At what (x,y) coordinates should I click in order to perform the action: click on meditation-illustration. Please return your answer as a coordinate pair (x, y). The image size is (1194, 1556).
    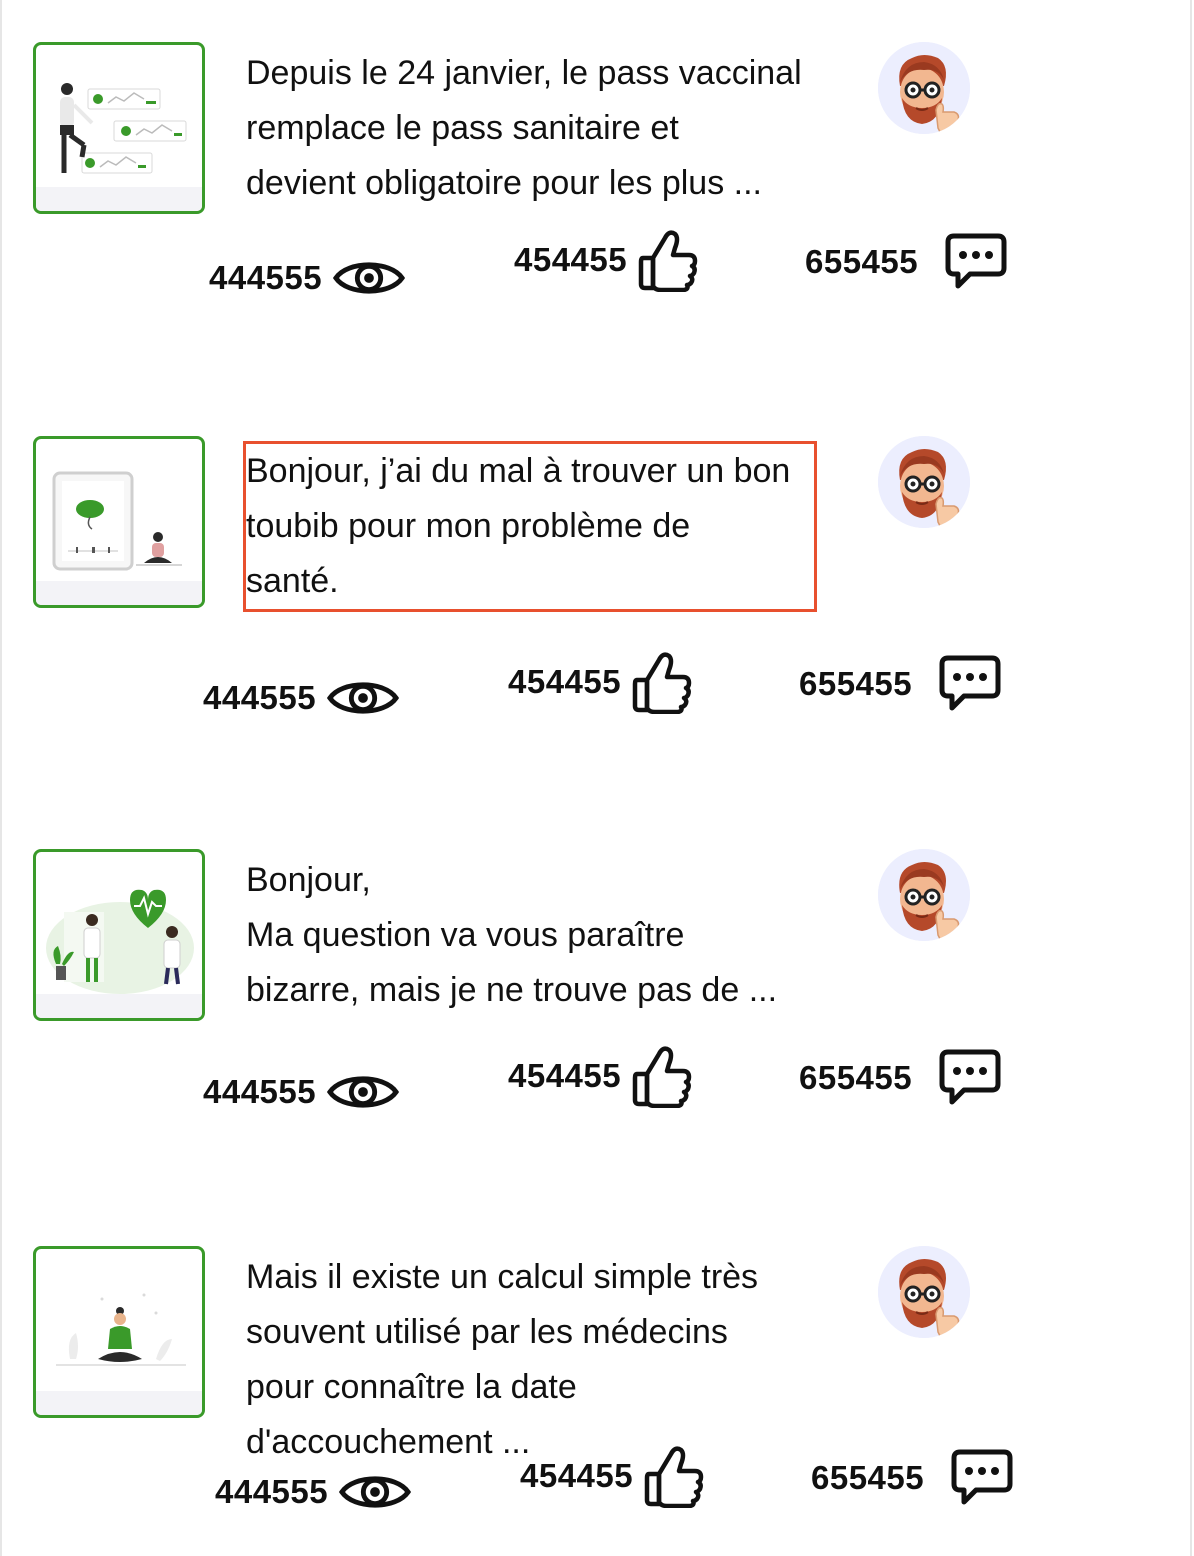
    Looking at the image, I should click on (119, 1354).